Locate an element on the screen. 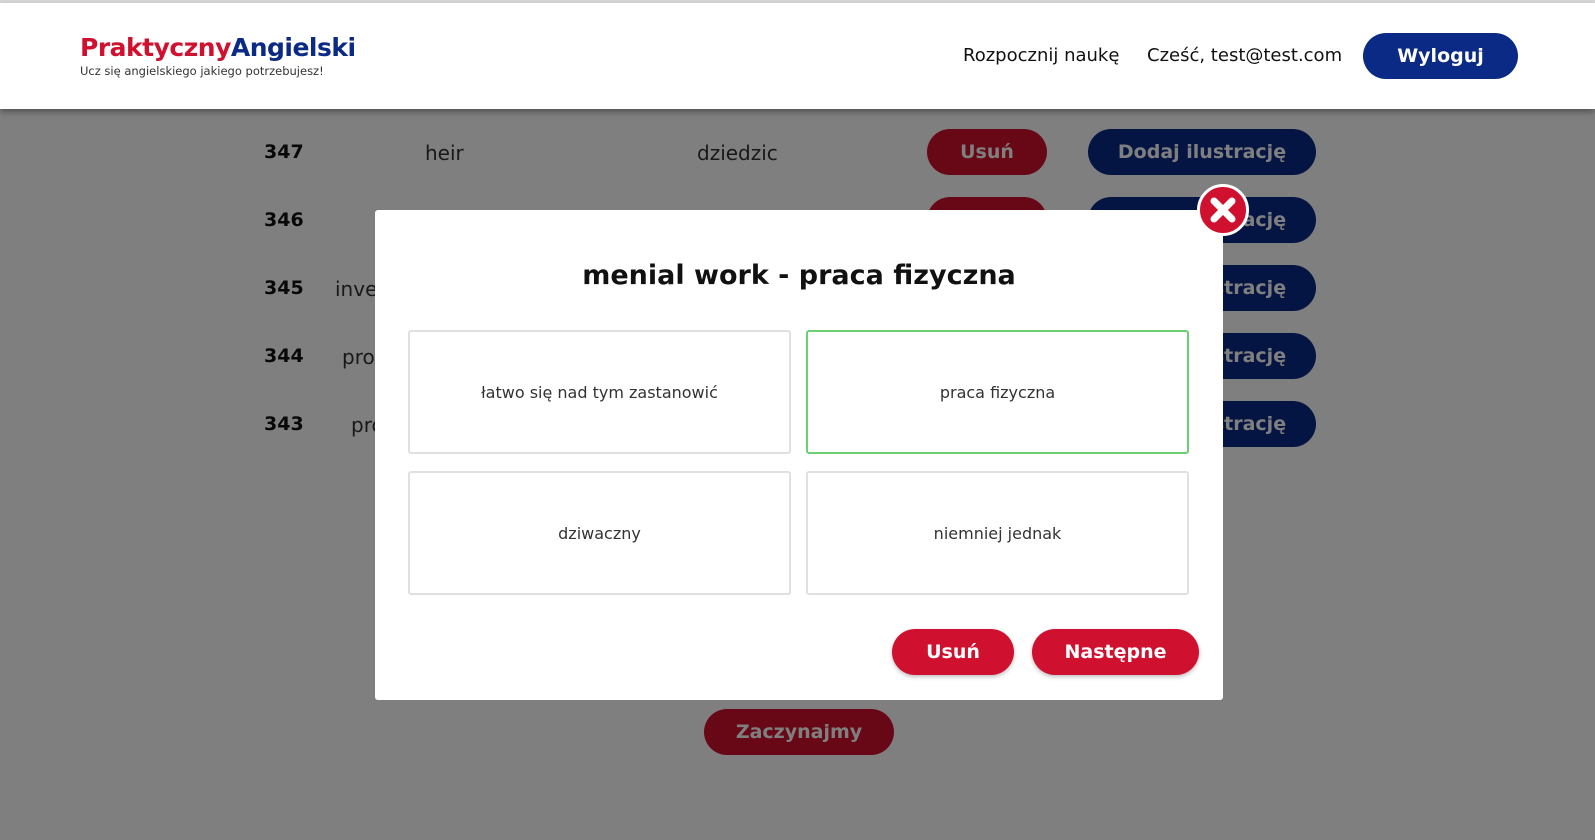  user-greeting: Cześć, test@test.com is located at coordinates (1245, 55).